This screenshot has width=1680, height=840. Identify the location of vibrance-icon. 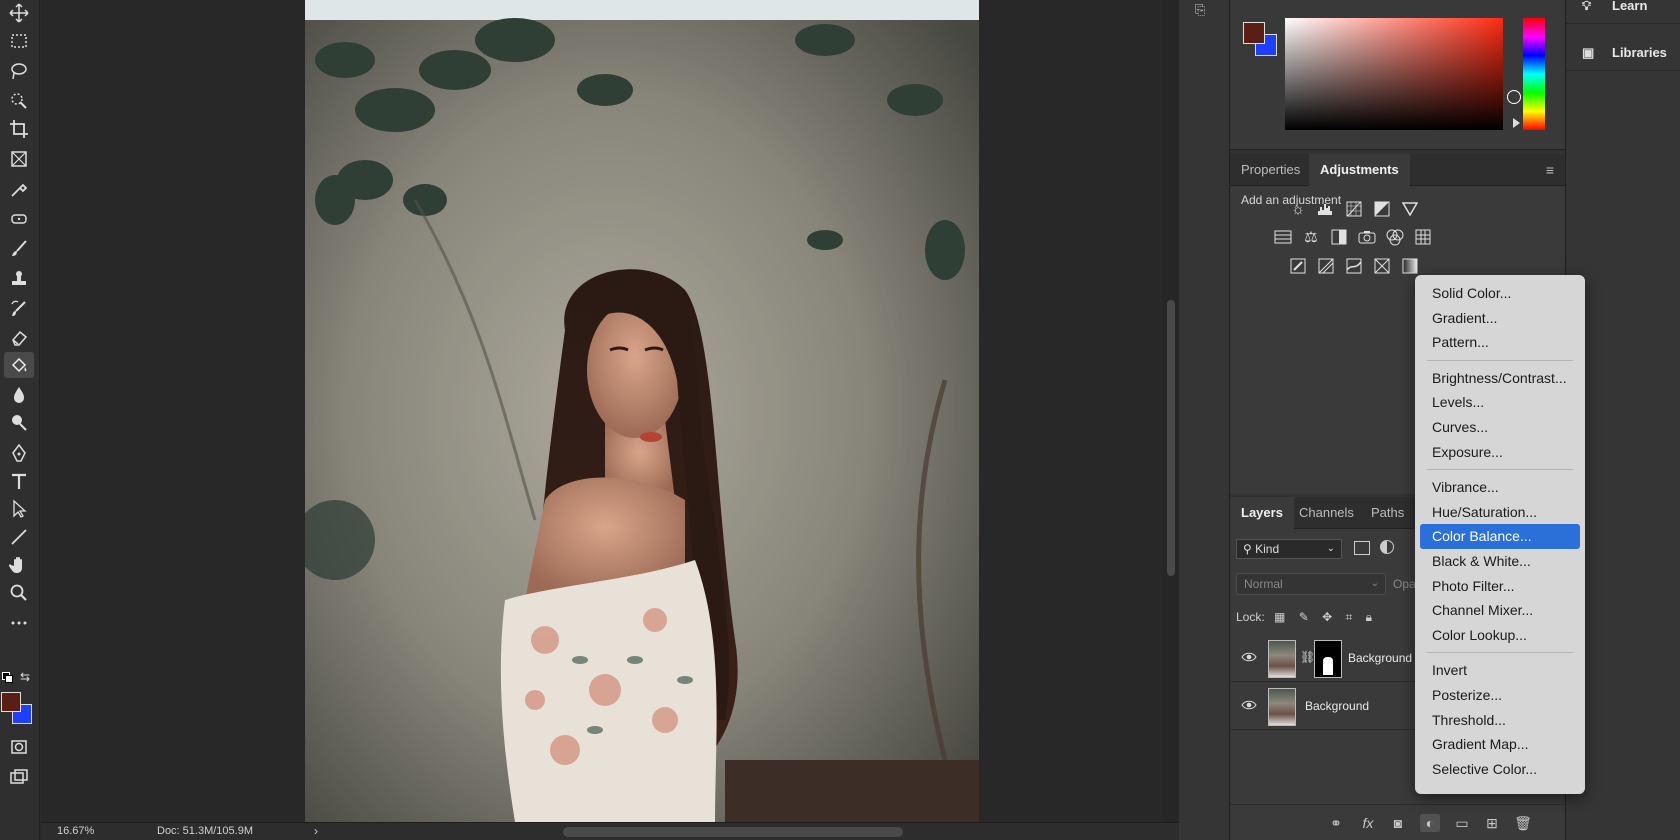
(1410, 209).